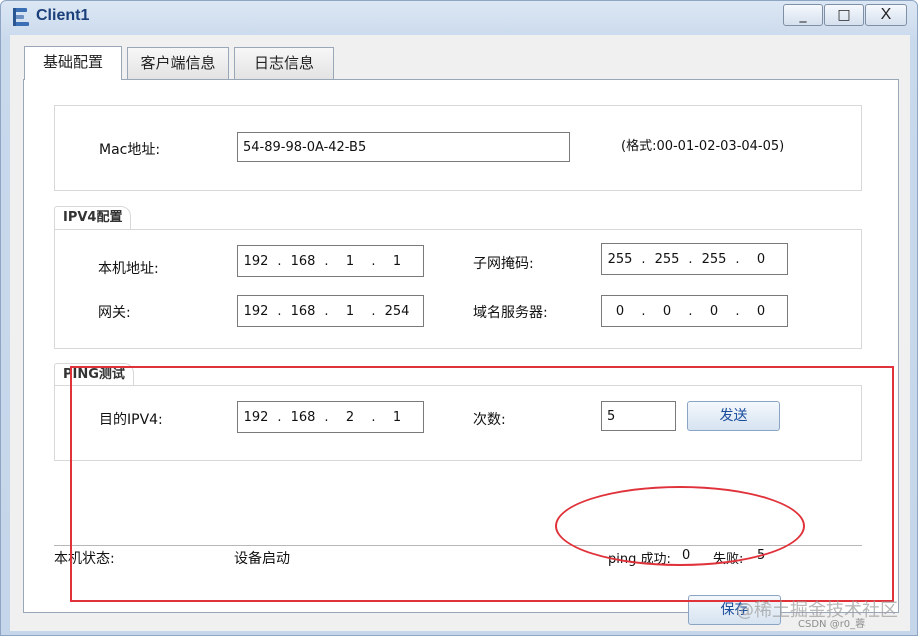 Image resolution: width=918 pixels, height=636 pixels. I want to click on count-input, so click(638, 416).